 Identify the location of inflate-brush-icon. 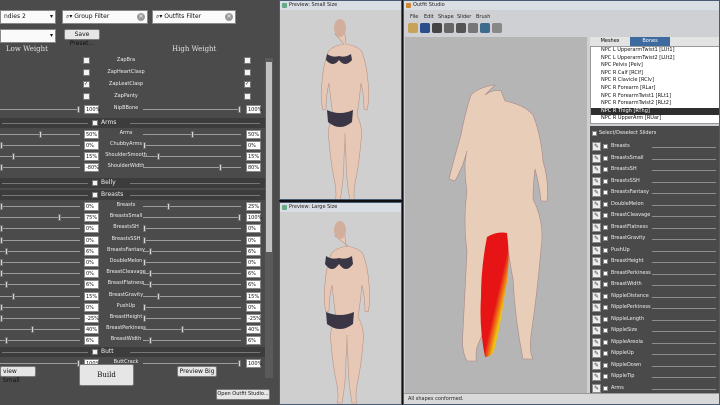
(437, 28).